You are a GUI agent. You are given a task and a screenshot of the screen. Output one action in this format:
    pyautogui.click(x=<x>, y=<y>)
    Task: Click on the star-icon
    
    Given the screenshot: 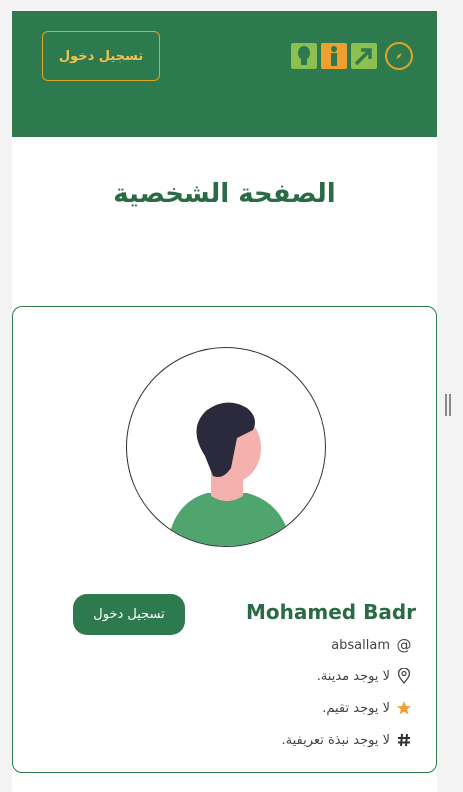 What is the action you would take?
    pyautogui.click(x=404, y=708)
    